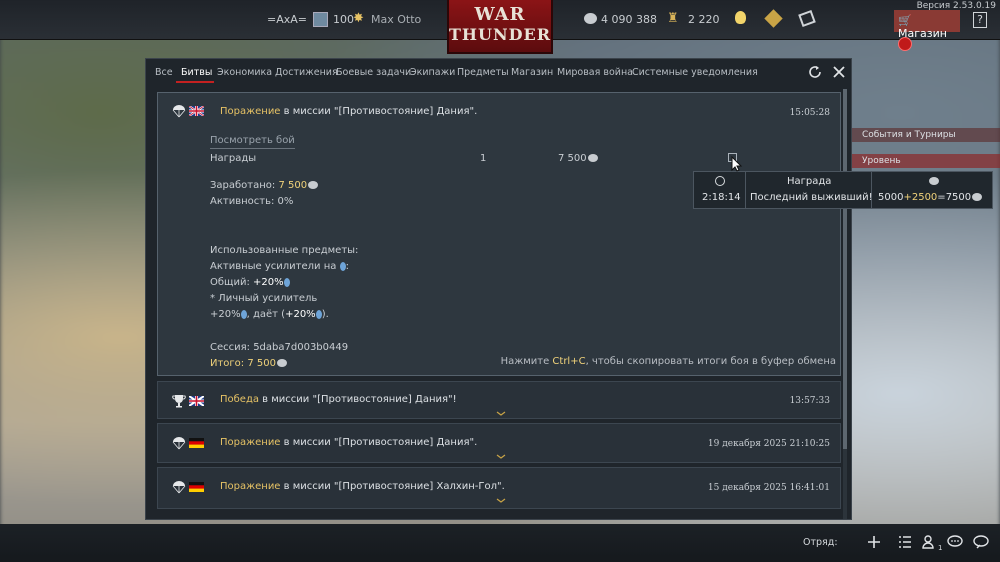 Image resolution: width=1000 pixels, height=562 pixels. I want to click on tab-economy: Экономика, so click(244, 72).